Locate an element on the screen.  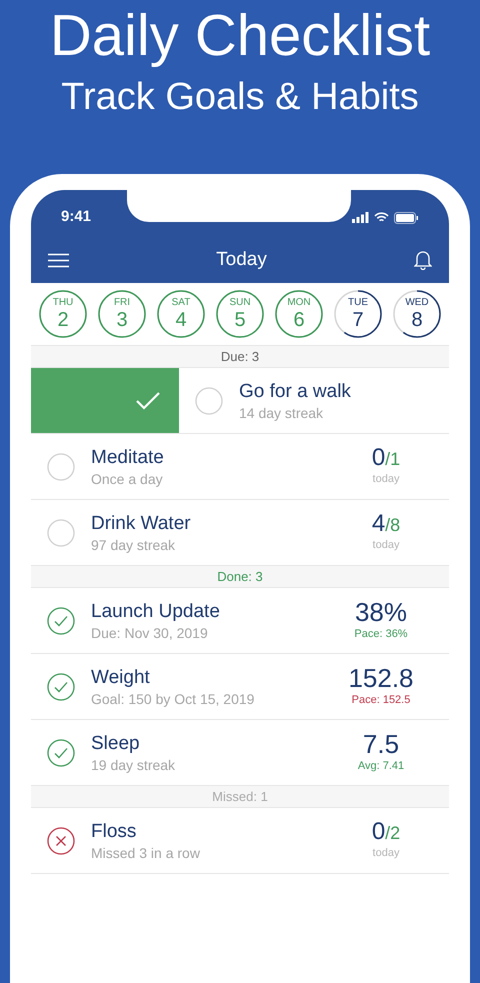
count-value: 4 is located at coordinates (379, 524).